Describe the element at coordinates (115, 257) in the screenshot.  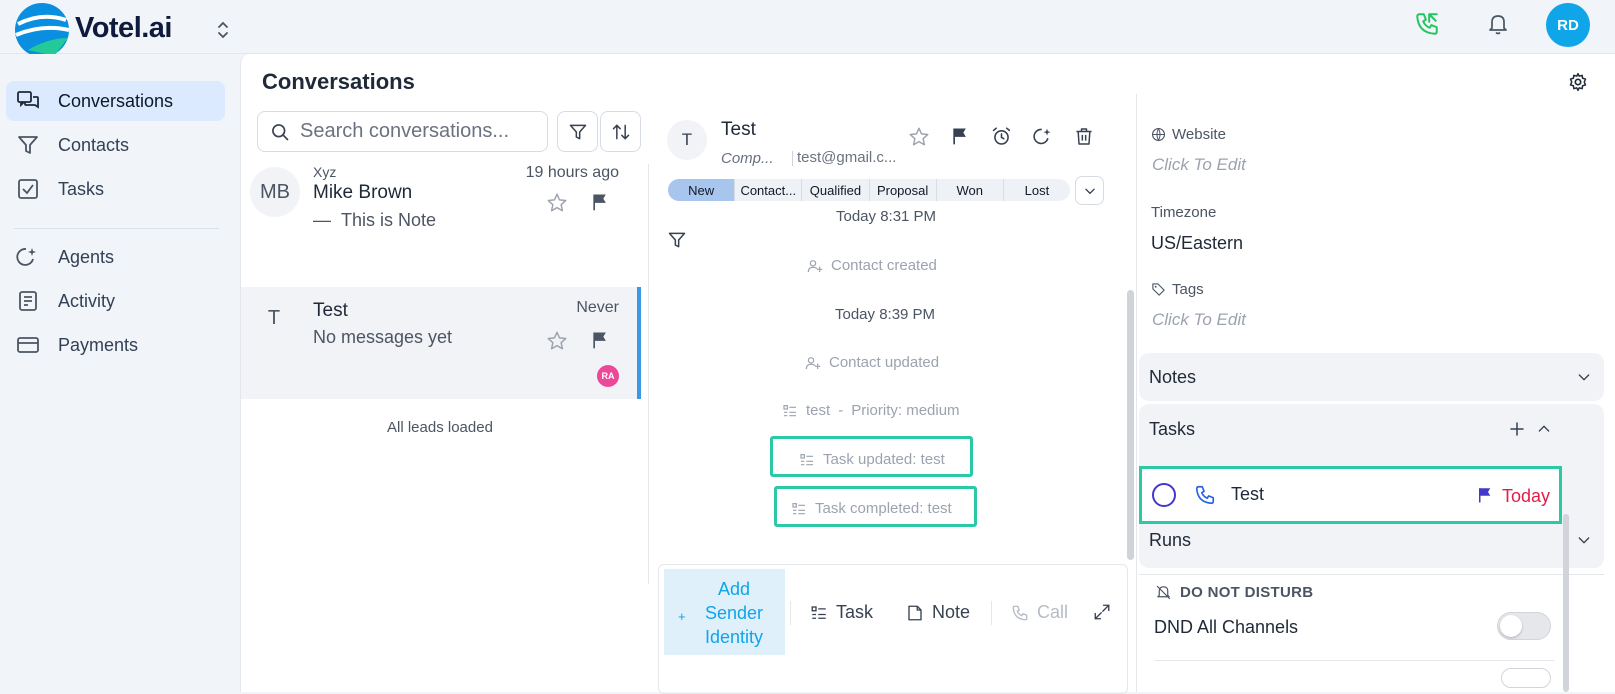
I see `sidebar-item-agents: Agents` at that location.